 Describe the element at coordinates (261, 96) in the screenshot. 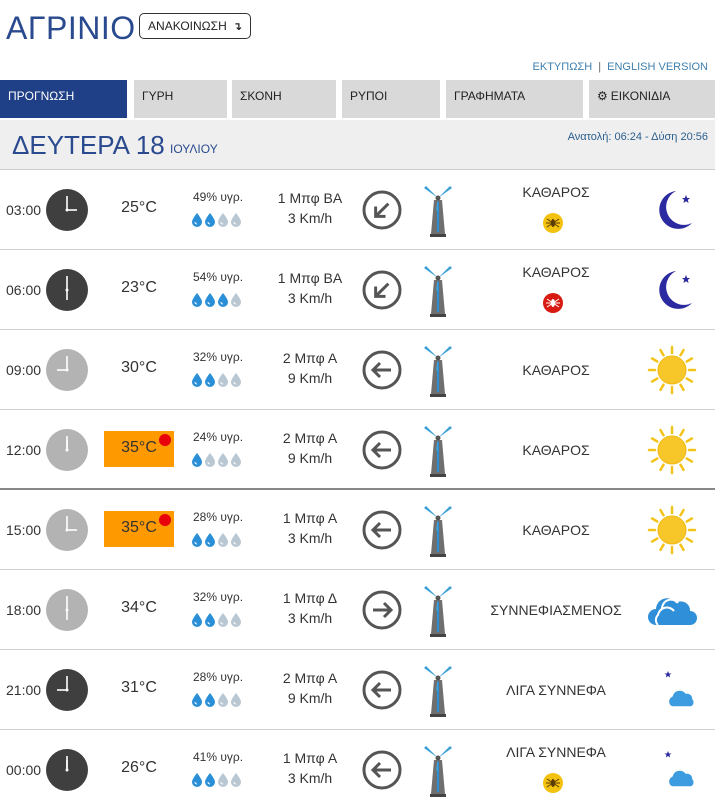

I see `tab-label: ΣΚΟΝΗ` at that location.